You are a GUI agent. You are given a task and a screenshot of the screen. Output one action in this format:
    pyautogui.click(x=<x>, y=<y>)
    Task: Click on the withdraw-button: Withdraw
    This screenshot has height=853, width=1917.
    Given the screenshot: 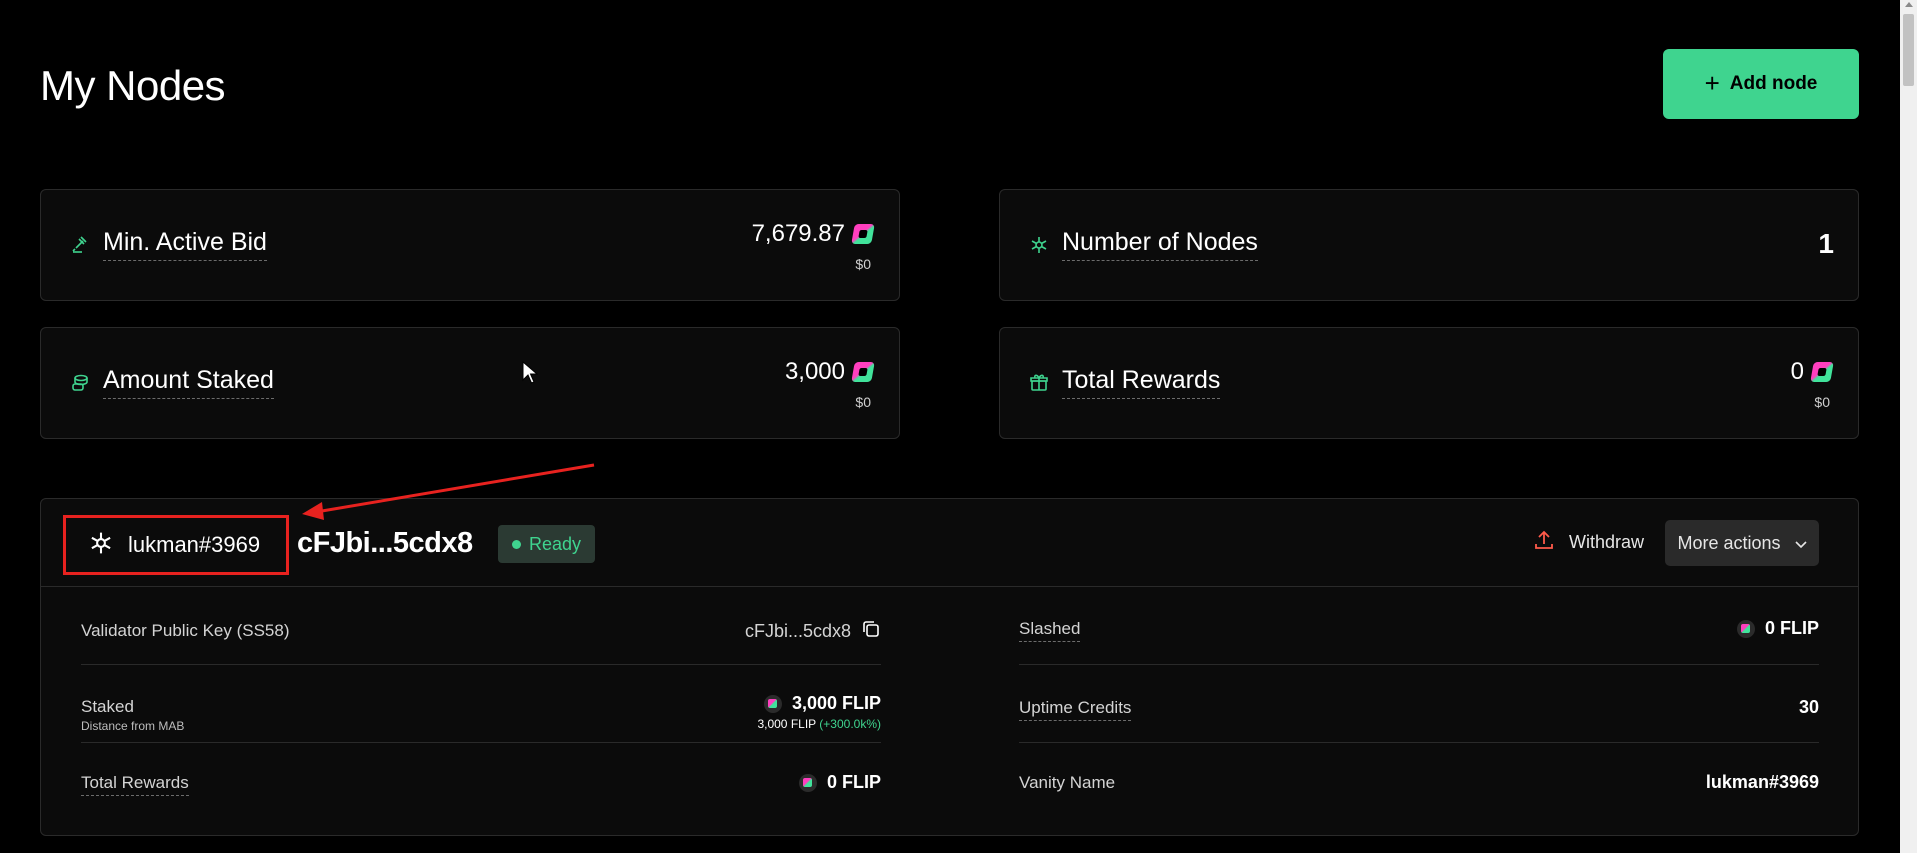 What is the action you would take?
    pyautogui.click(x=1588, y=542)
    